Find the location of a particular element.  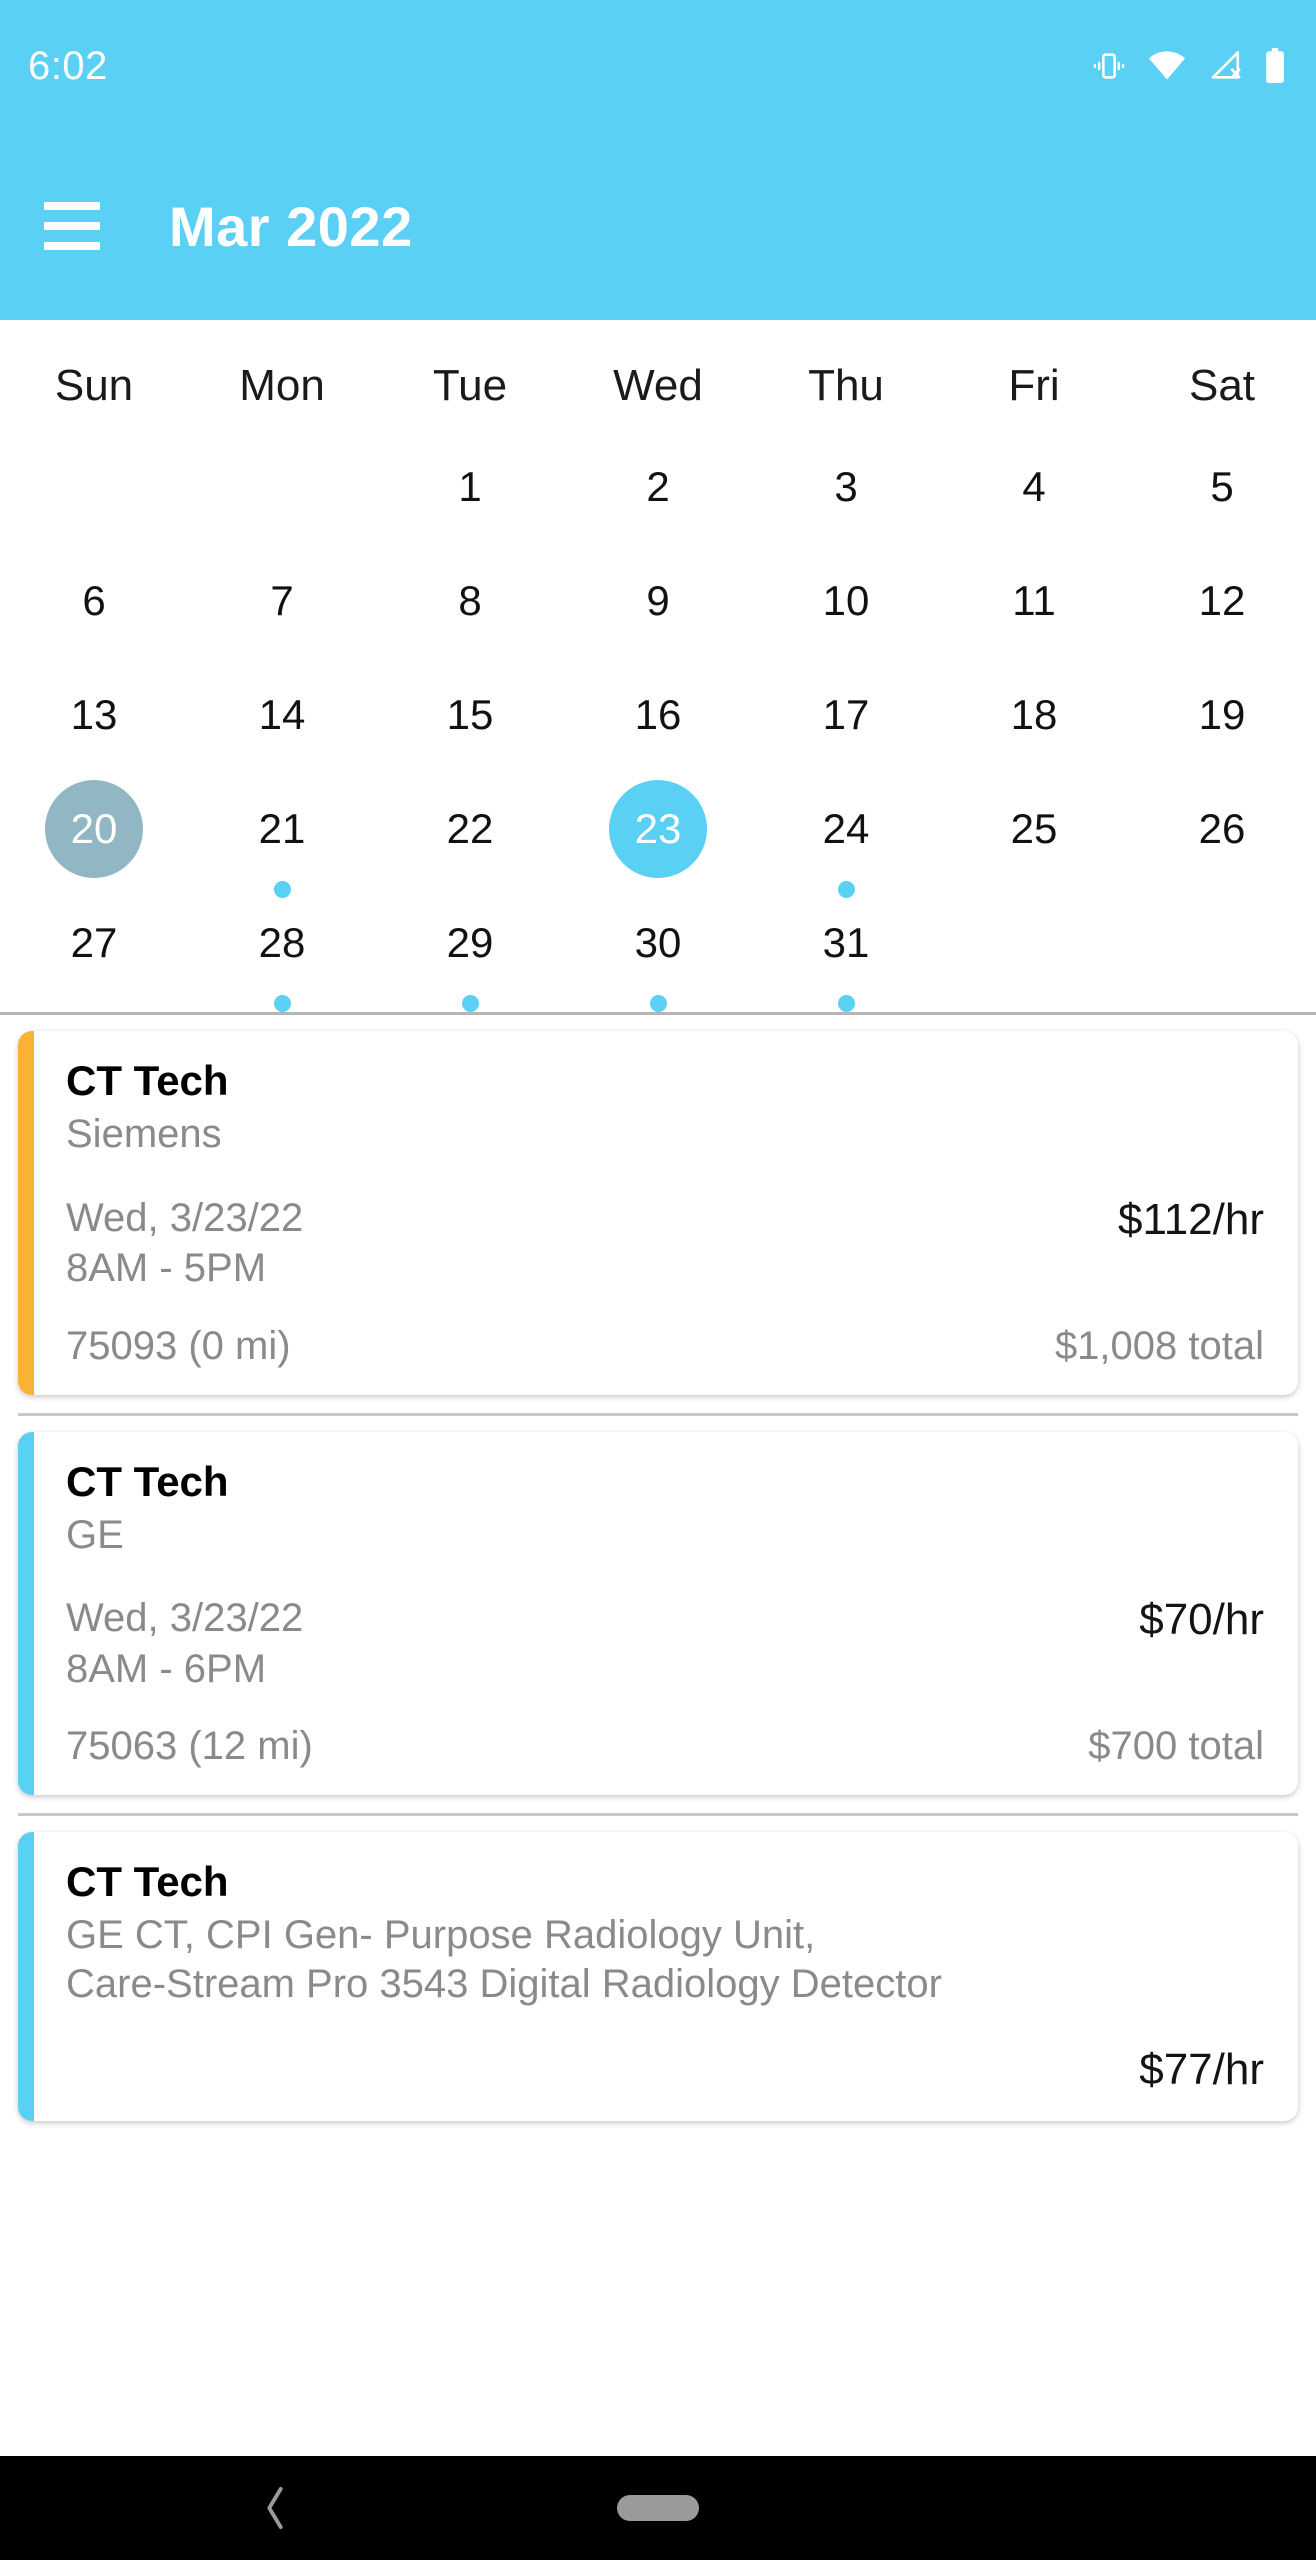

calendar-day-cell: 20 is located at coordinates (94, 837).